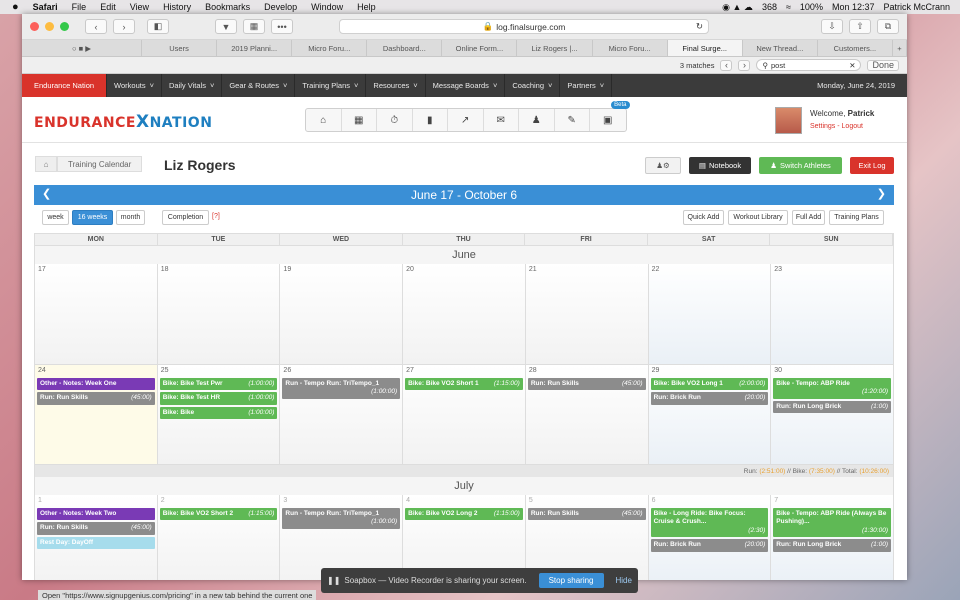 The image size is (960, 600). I want to click on day-number: 7, so click(776, 500).